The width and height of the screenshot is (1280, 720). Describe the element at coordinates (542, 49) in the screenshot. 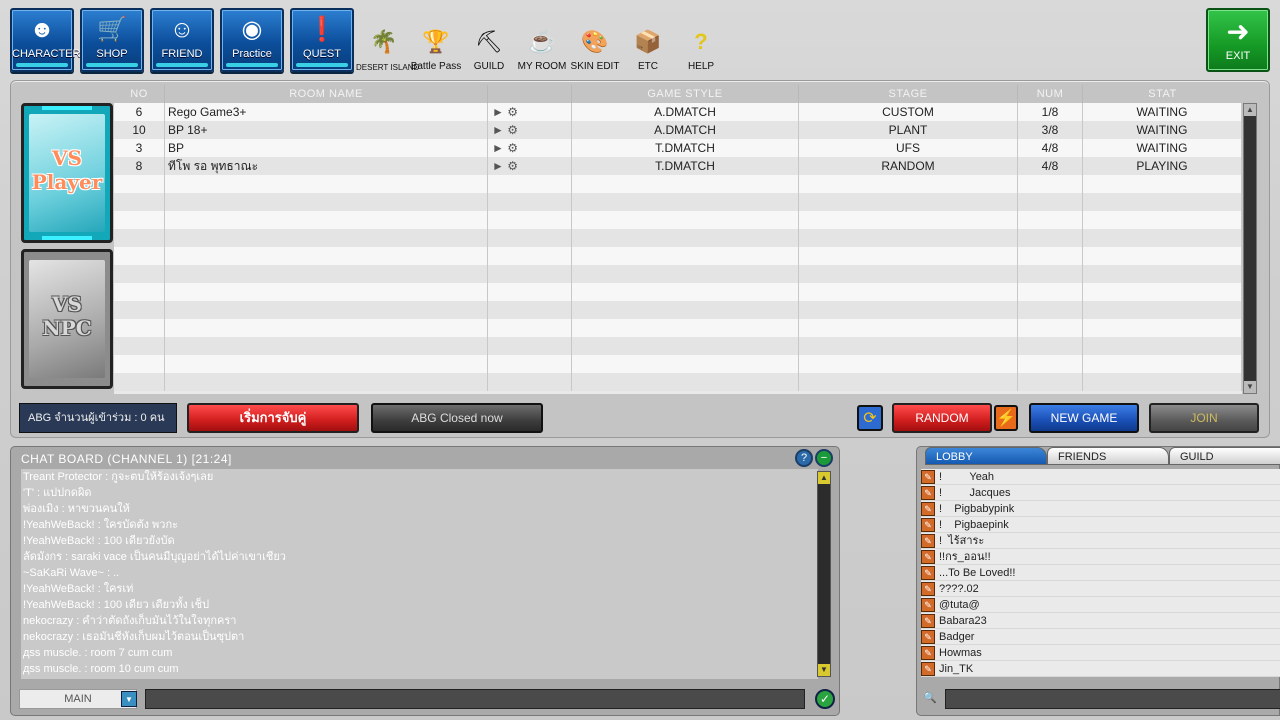

I see `my-room-button: ☕ MY ROOM` at that location.